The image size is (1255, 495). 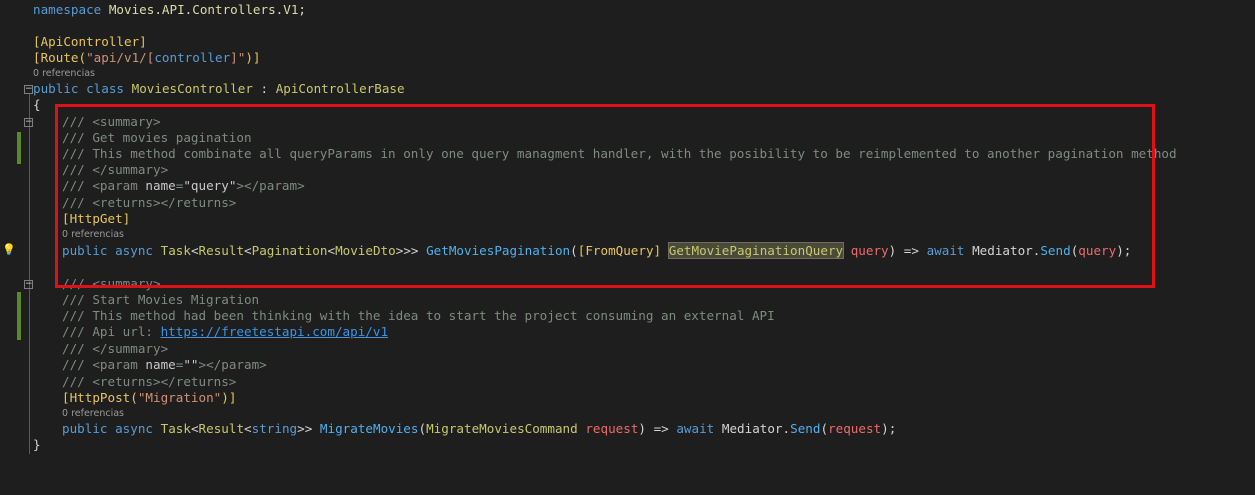 I want to click on lightbulb-icon: 💡, so click(x=9, y=250).